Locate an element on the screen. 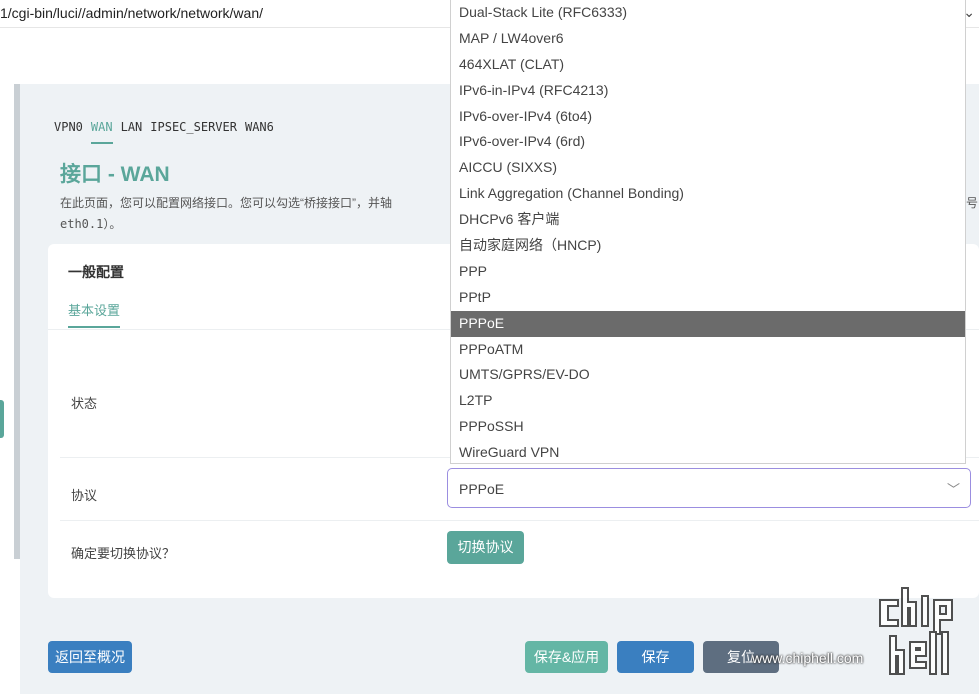 The height and width of the screenshot is (694, 979). protocol-select: PPPoE ﹀ is located at coordinates (709, 488).